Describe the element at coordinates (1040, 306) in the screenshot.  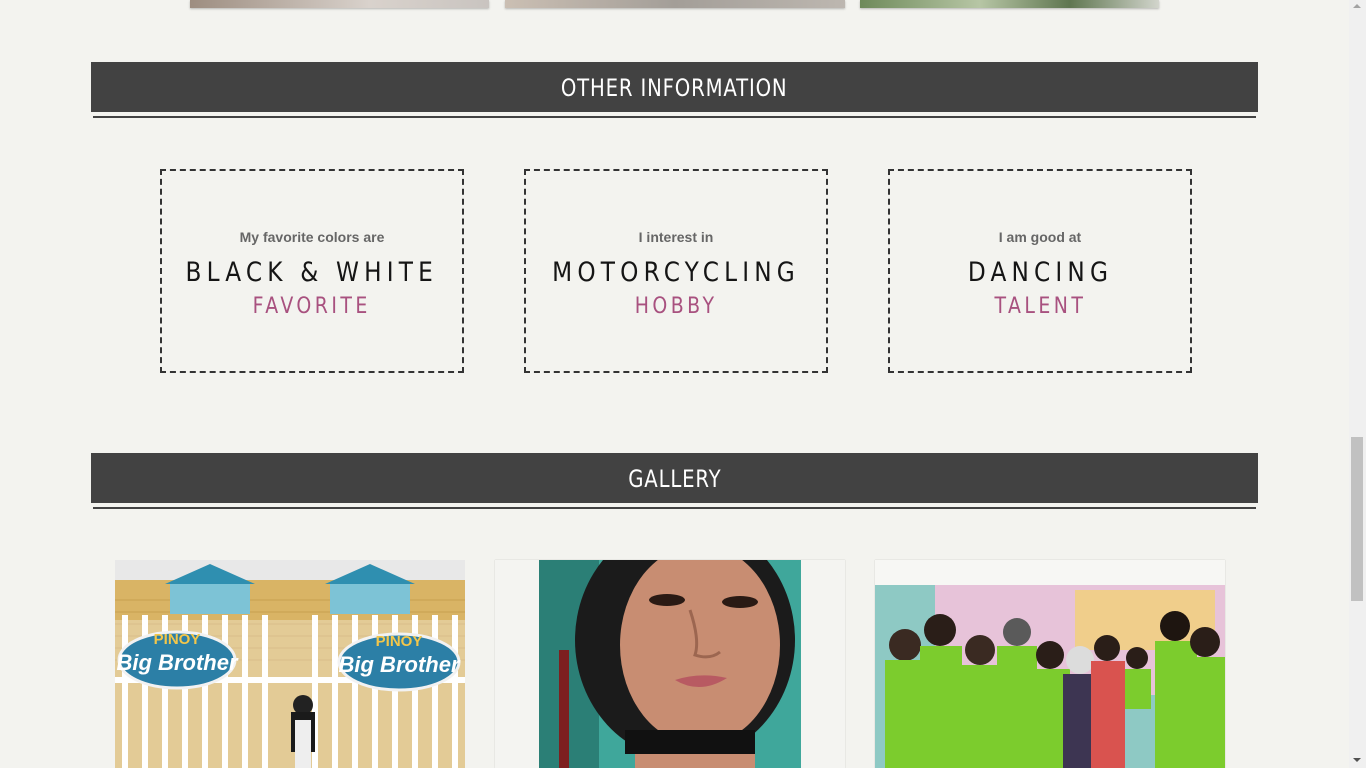
I see `talent-label: TALENT` at that location.